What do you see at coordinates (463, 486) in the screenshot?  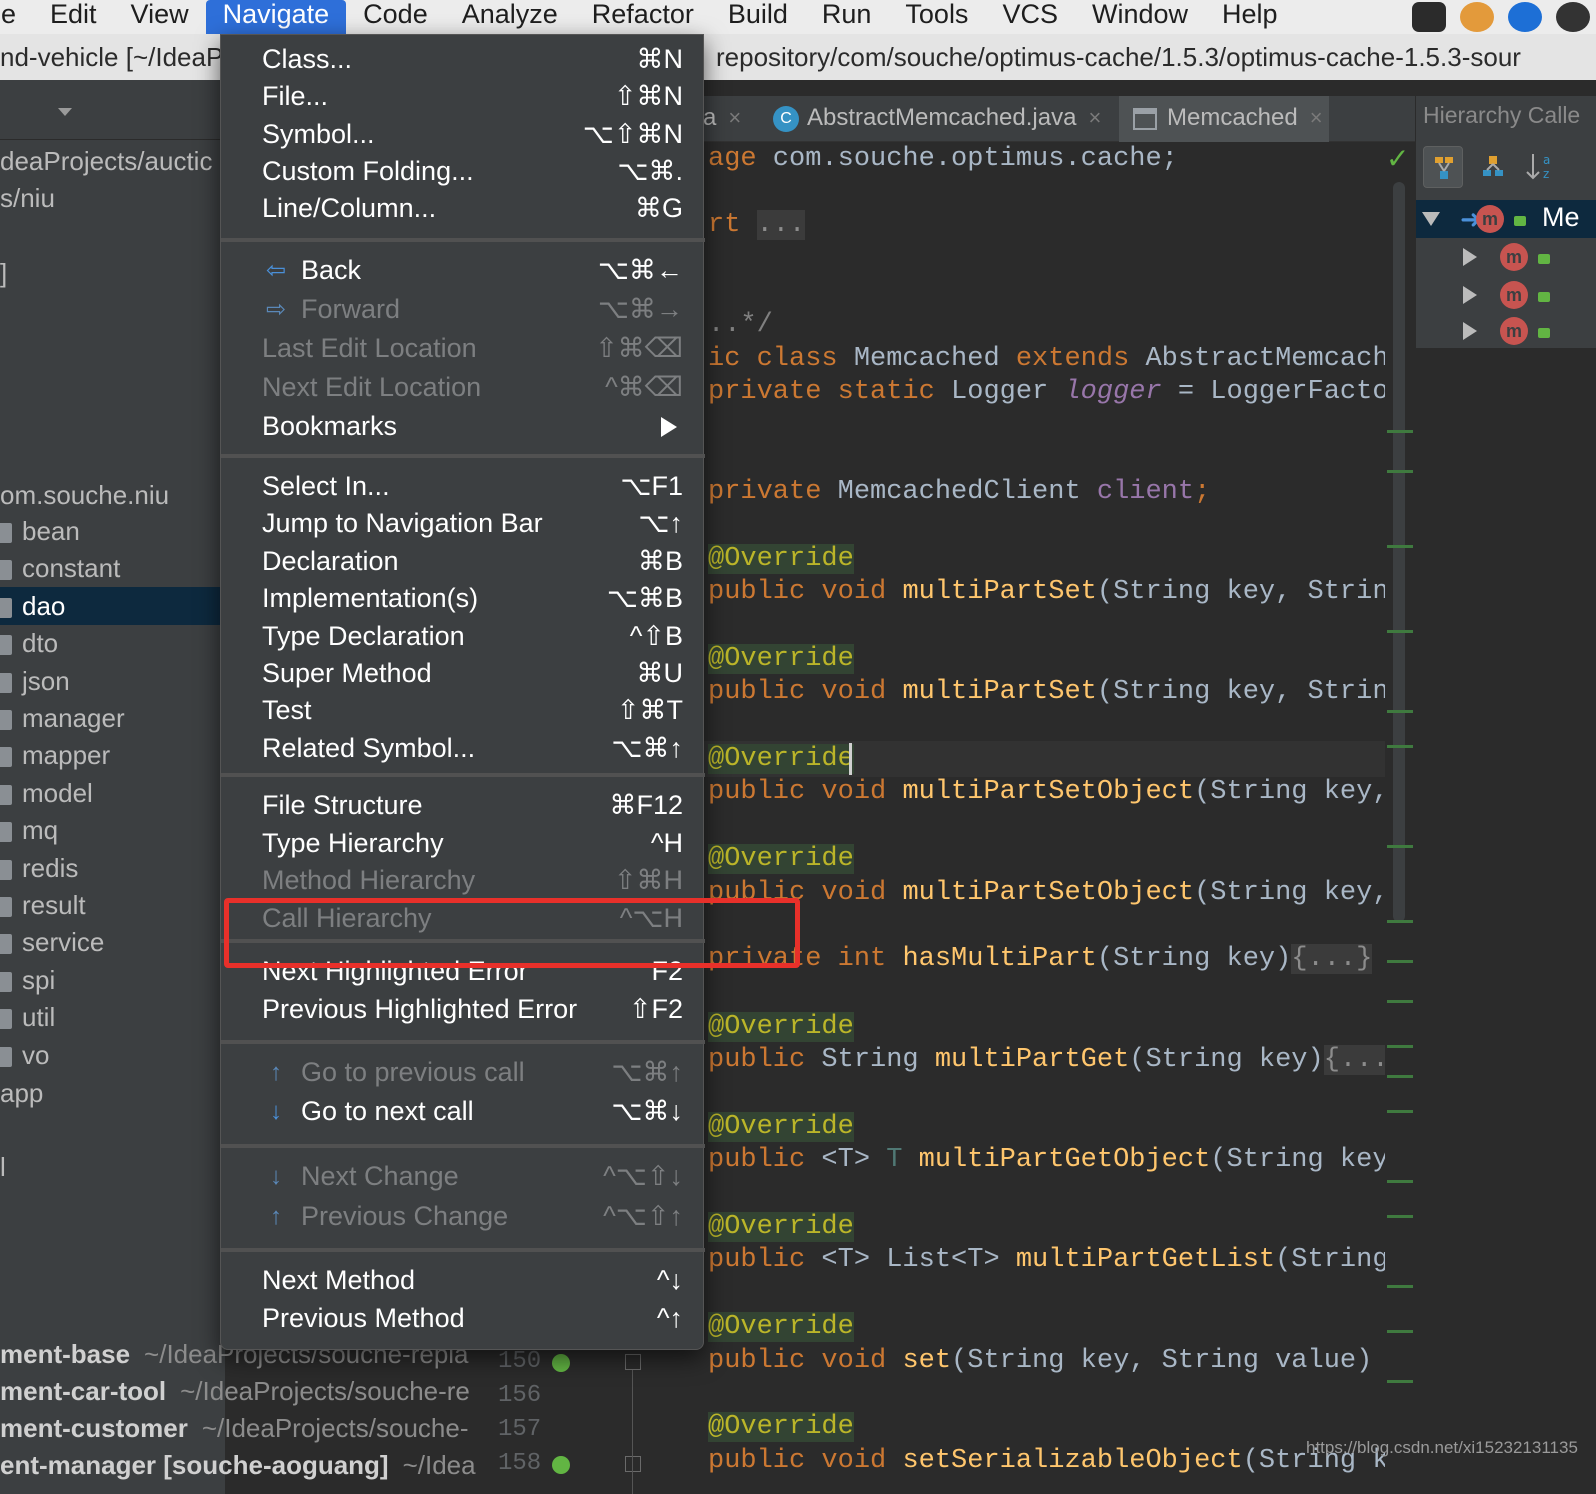 I see `menu-item-select-in: Select In... ⌥F1` at bounding box center [463, 486].